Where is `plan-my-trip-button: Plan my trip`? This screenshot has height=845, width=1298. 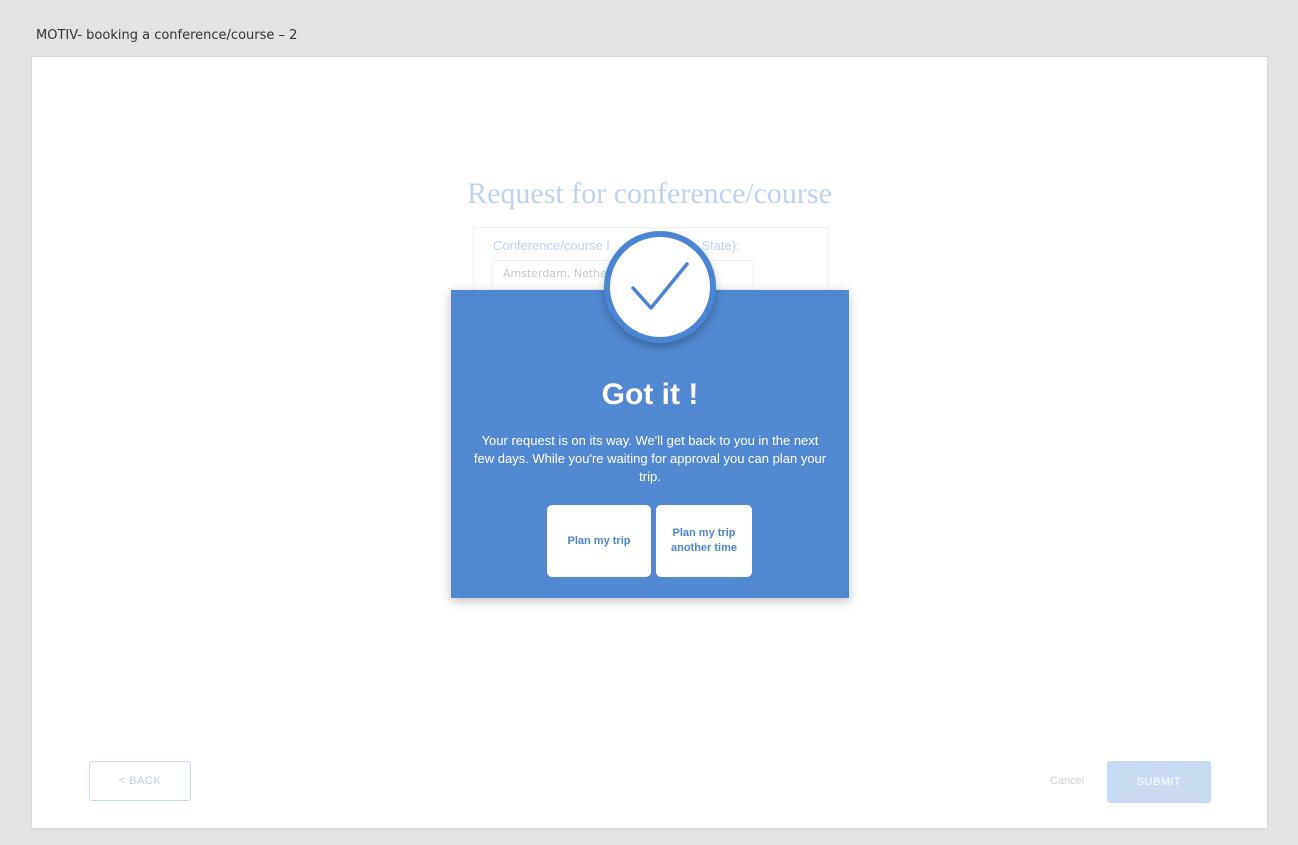 plan-my-trip-button: Plan my trip is located at coordinates (599, 541).